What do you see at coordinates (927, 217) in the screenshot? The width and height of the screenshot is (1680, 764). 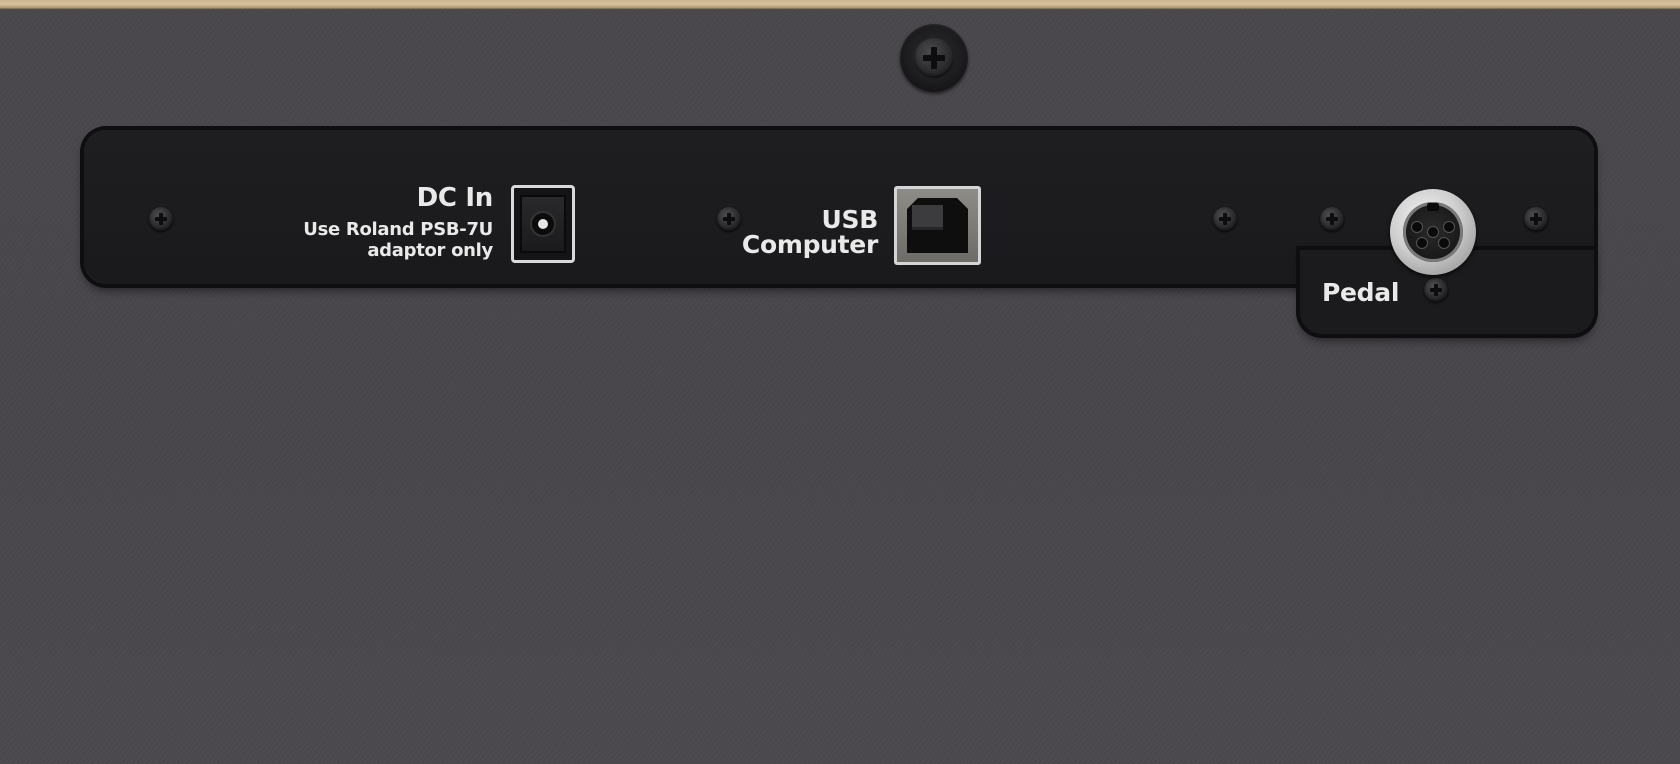 I see `usb-port-tongue` at bounding box center [927, 217].